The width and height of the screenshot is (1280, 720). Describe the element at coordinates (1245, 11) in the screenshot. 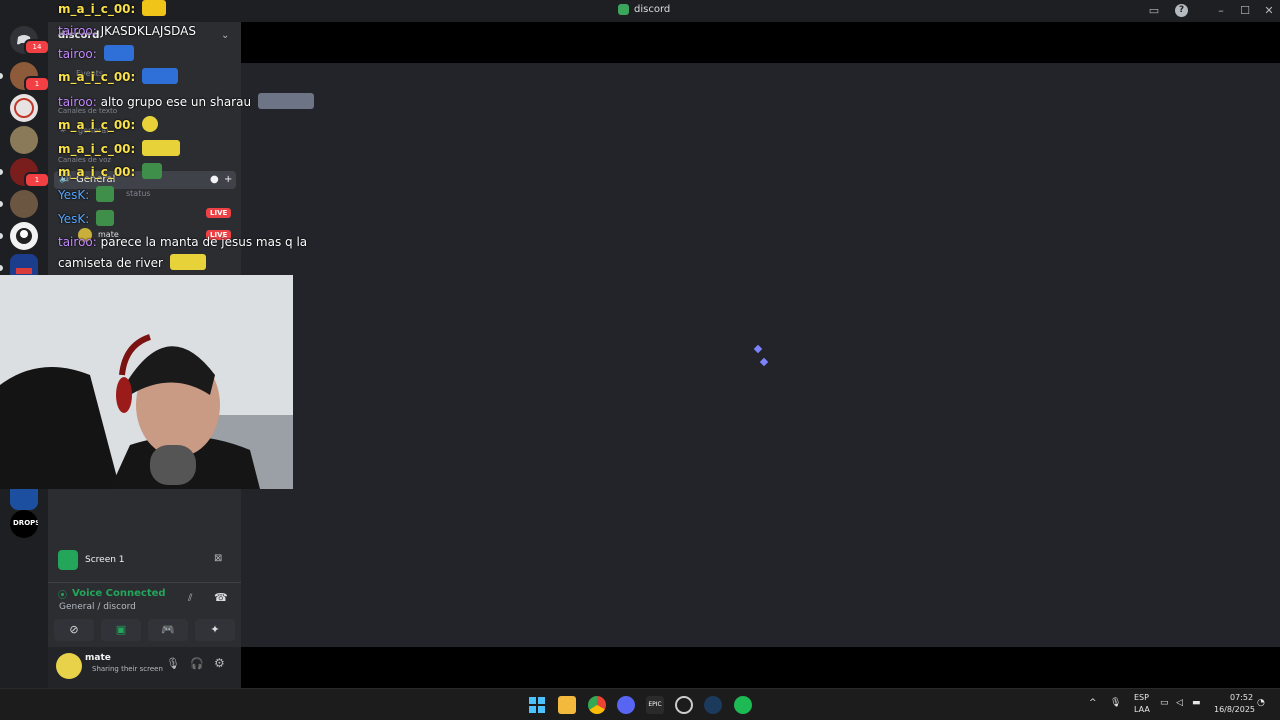

I see `maximize-button: ☐` at that location.